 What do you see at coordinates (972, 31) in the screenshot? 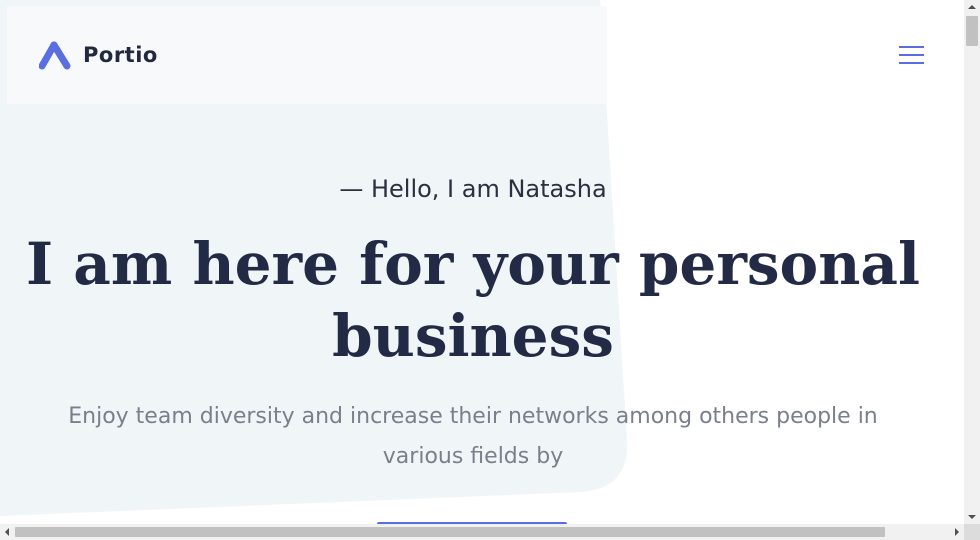
I see `vertical-scrollbar-thumb` at bounding box center [972, 31].